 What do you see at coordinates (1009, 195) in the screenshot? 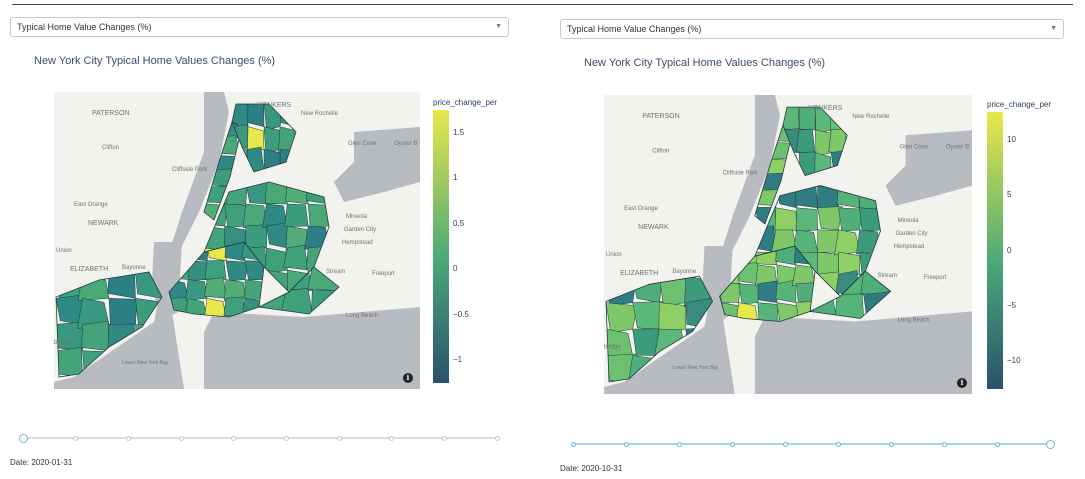
I see `colorbar-tick-label: 5` at bounding box center [1009, 195].